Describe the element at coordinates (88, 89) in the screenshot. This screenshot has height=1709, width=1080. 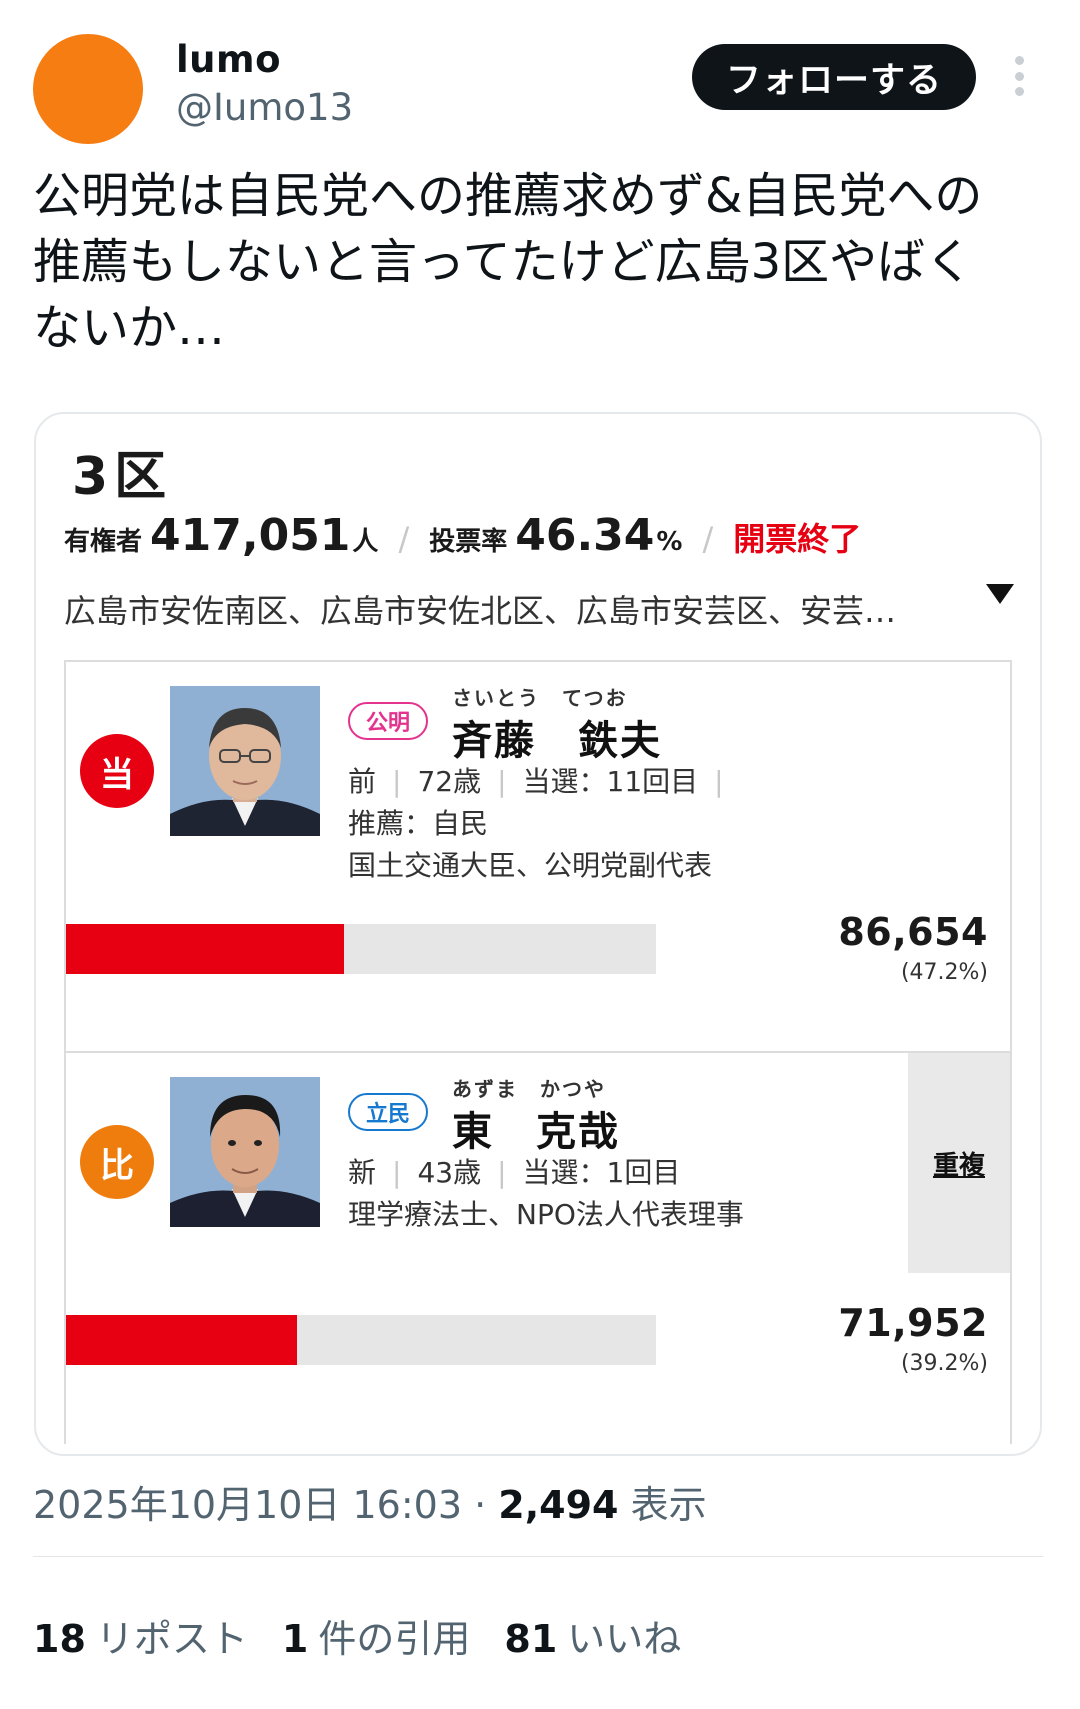
I see `avatar` at that location.